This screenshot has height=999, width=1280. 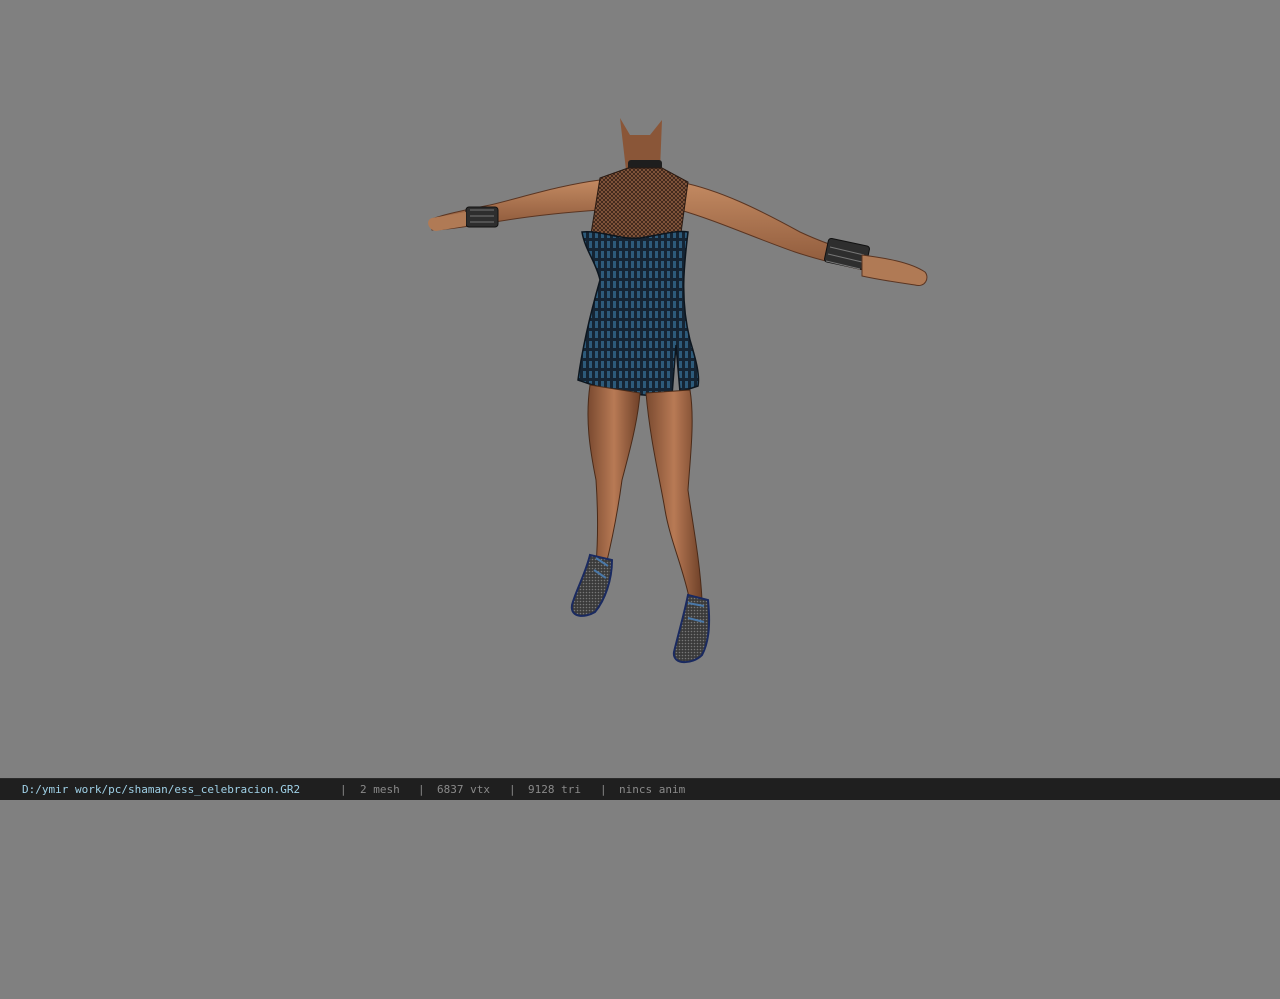 I want to click on dress, so click(x=638, y=313).